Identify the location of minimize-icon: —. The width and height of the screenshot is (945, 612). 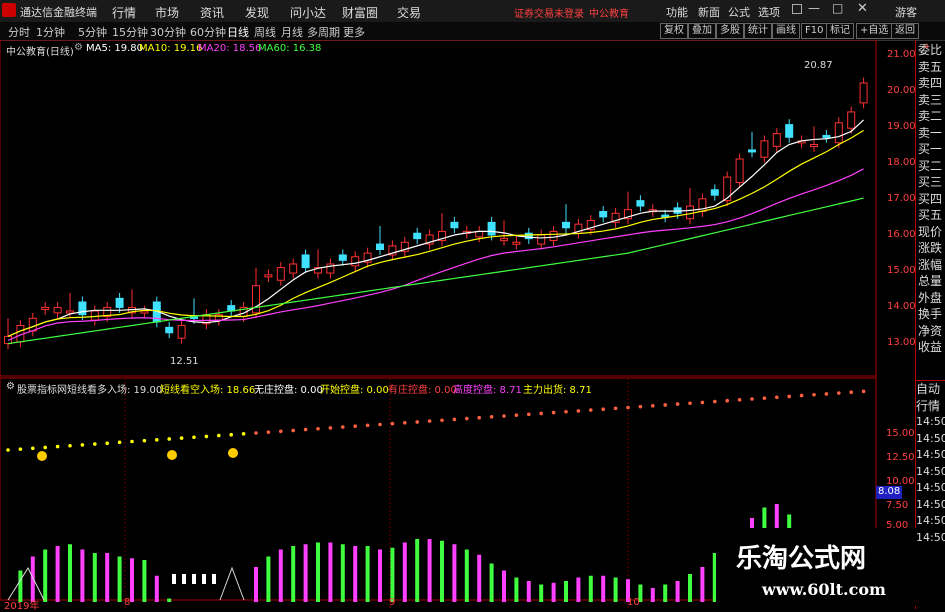
(814, 8).